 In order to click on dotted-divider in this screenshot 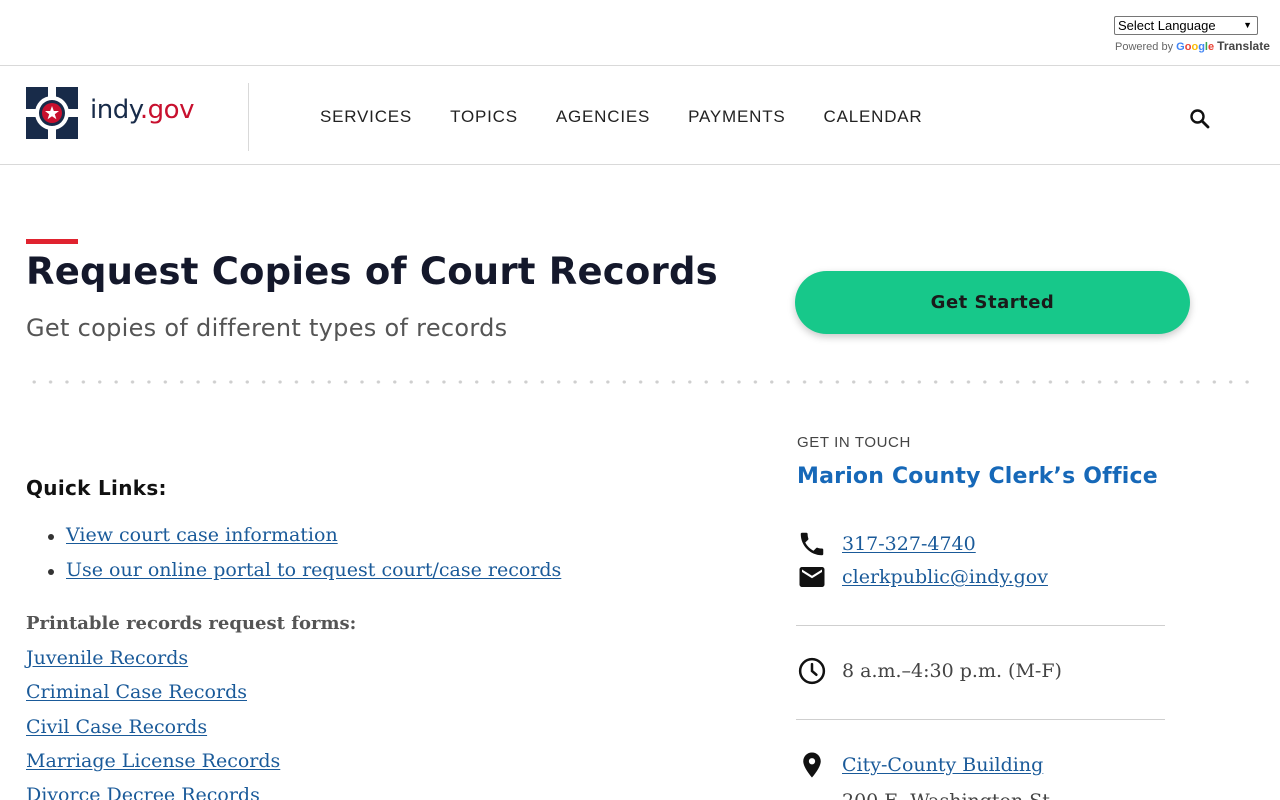, I will do `click(641, 382)`.